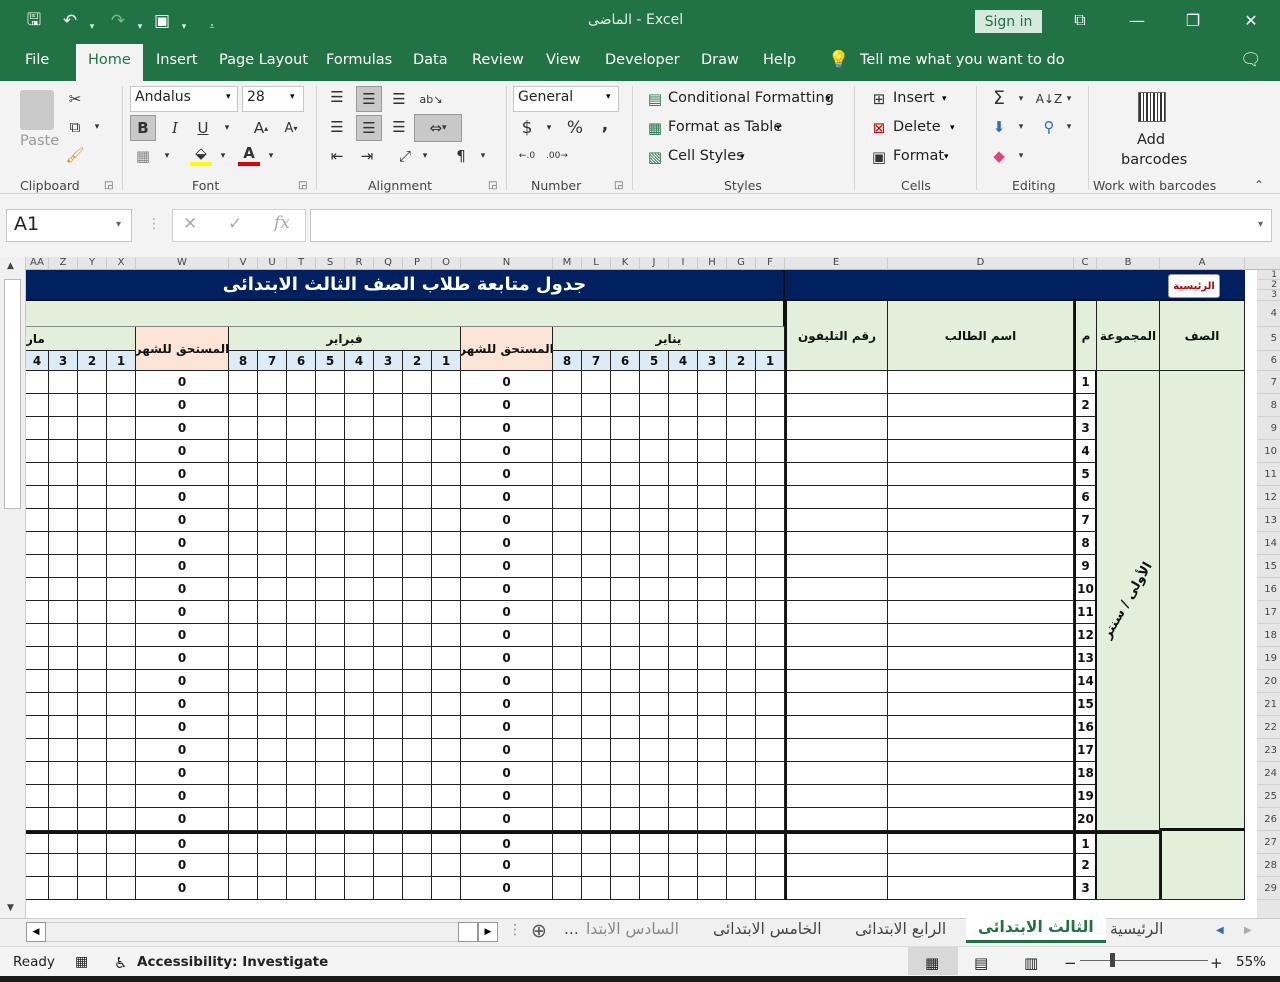  I want to click on tab-draw: Draw, so click(720, 60).